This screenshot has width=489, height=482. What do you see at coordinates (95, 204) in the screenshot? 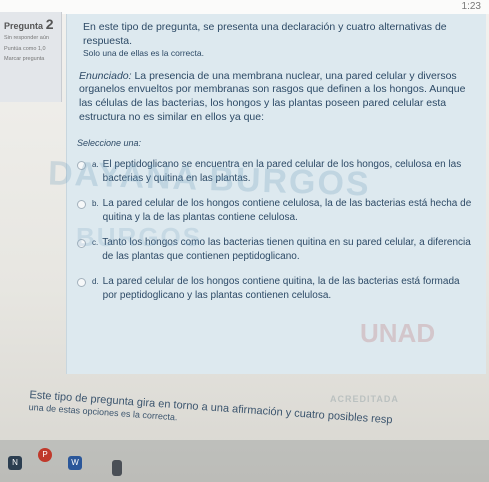
I see `option-letter: b.` at bounding box center [95, 204].